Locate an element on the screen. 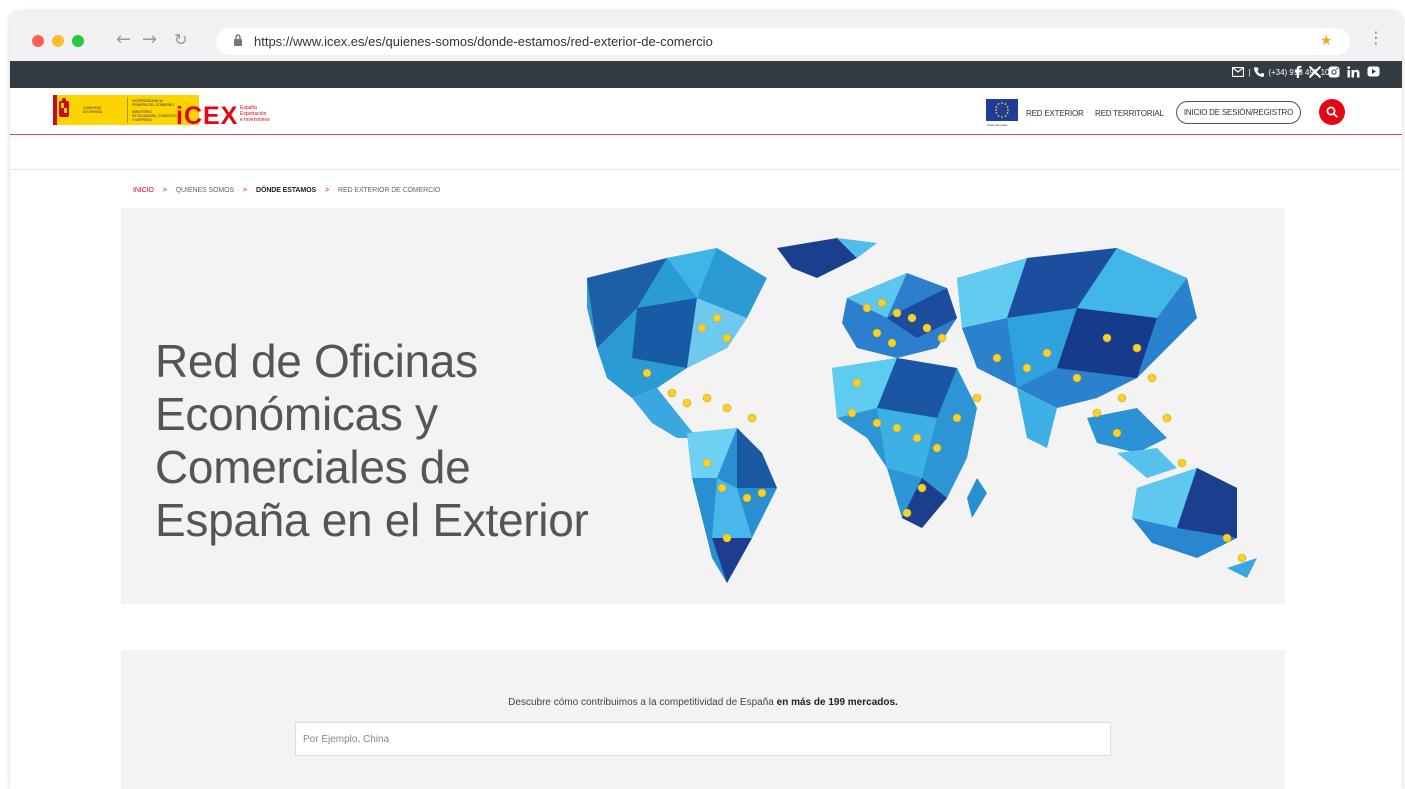 This screenshot has width=1405, height=789. reload-icon: ↻ is located at coordinates (180, 39).